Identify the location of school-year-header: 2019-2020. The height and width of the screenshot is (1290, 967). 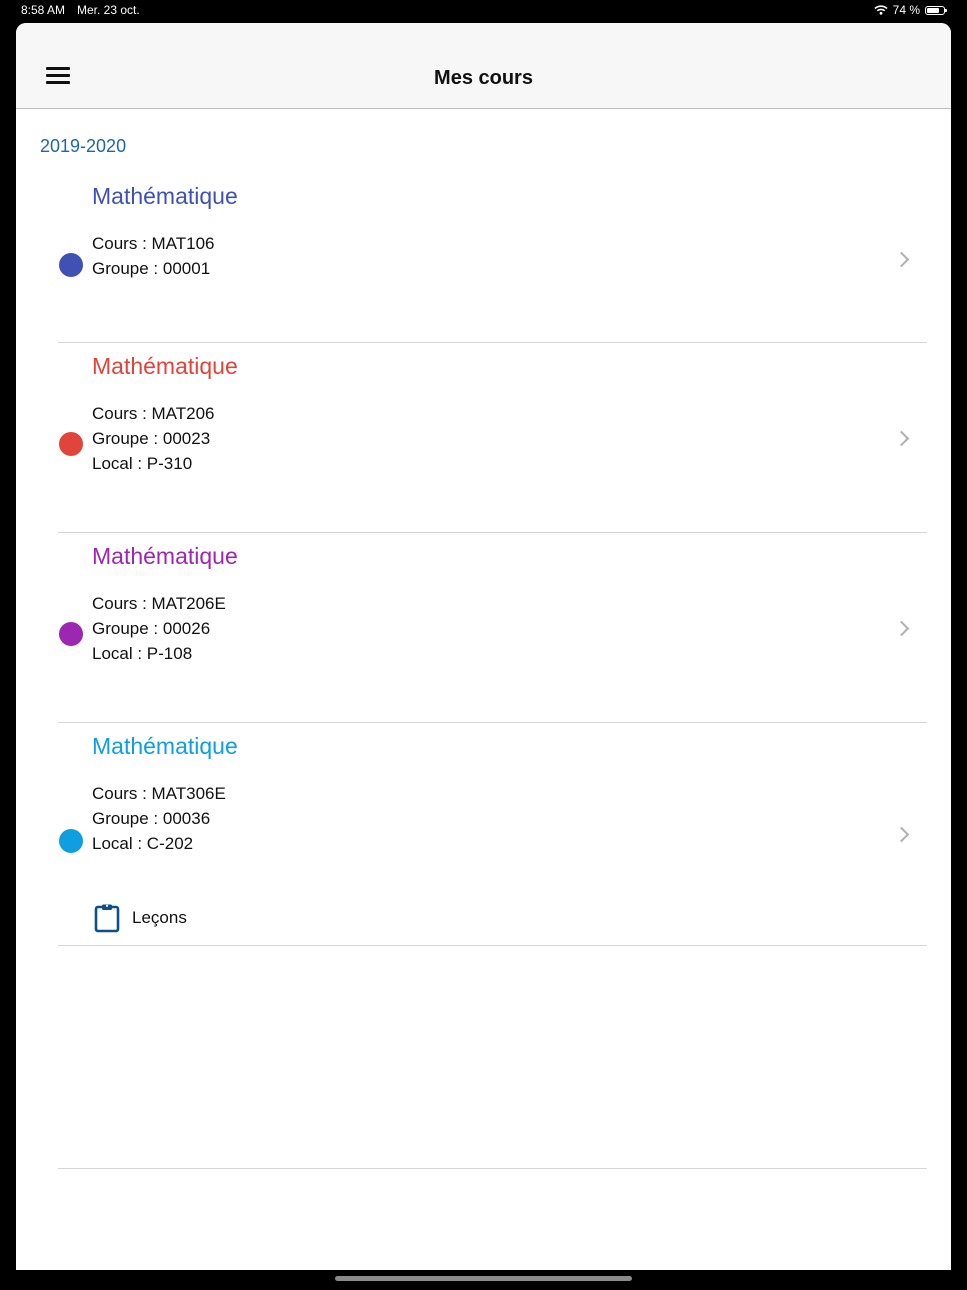
(83, 146).